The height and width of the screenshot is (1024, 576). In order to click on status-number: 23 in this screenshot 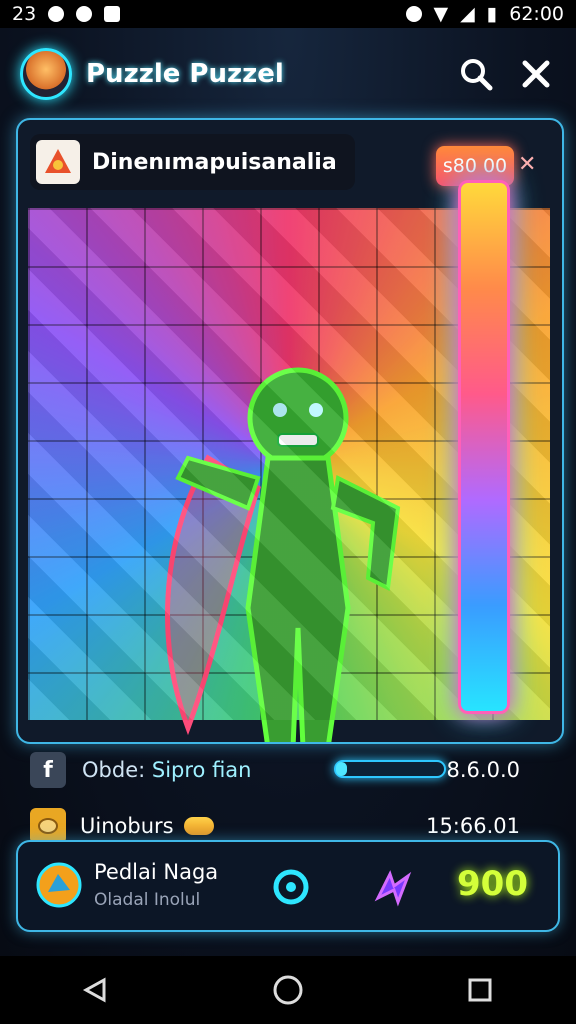, I will do `click(24, 14)`.